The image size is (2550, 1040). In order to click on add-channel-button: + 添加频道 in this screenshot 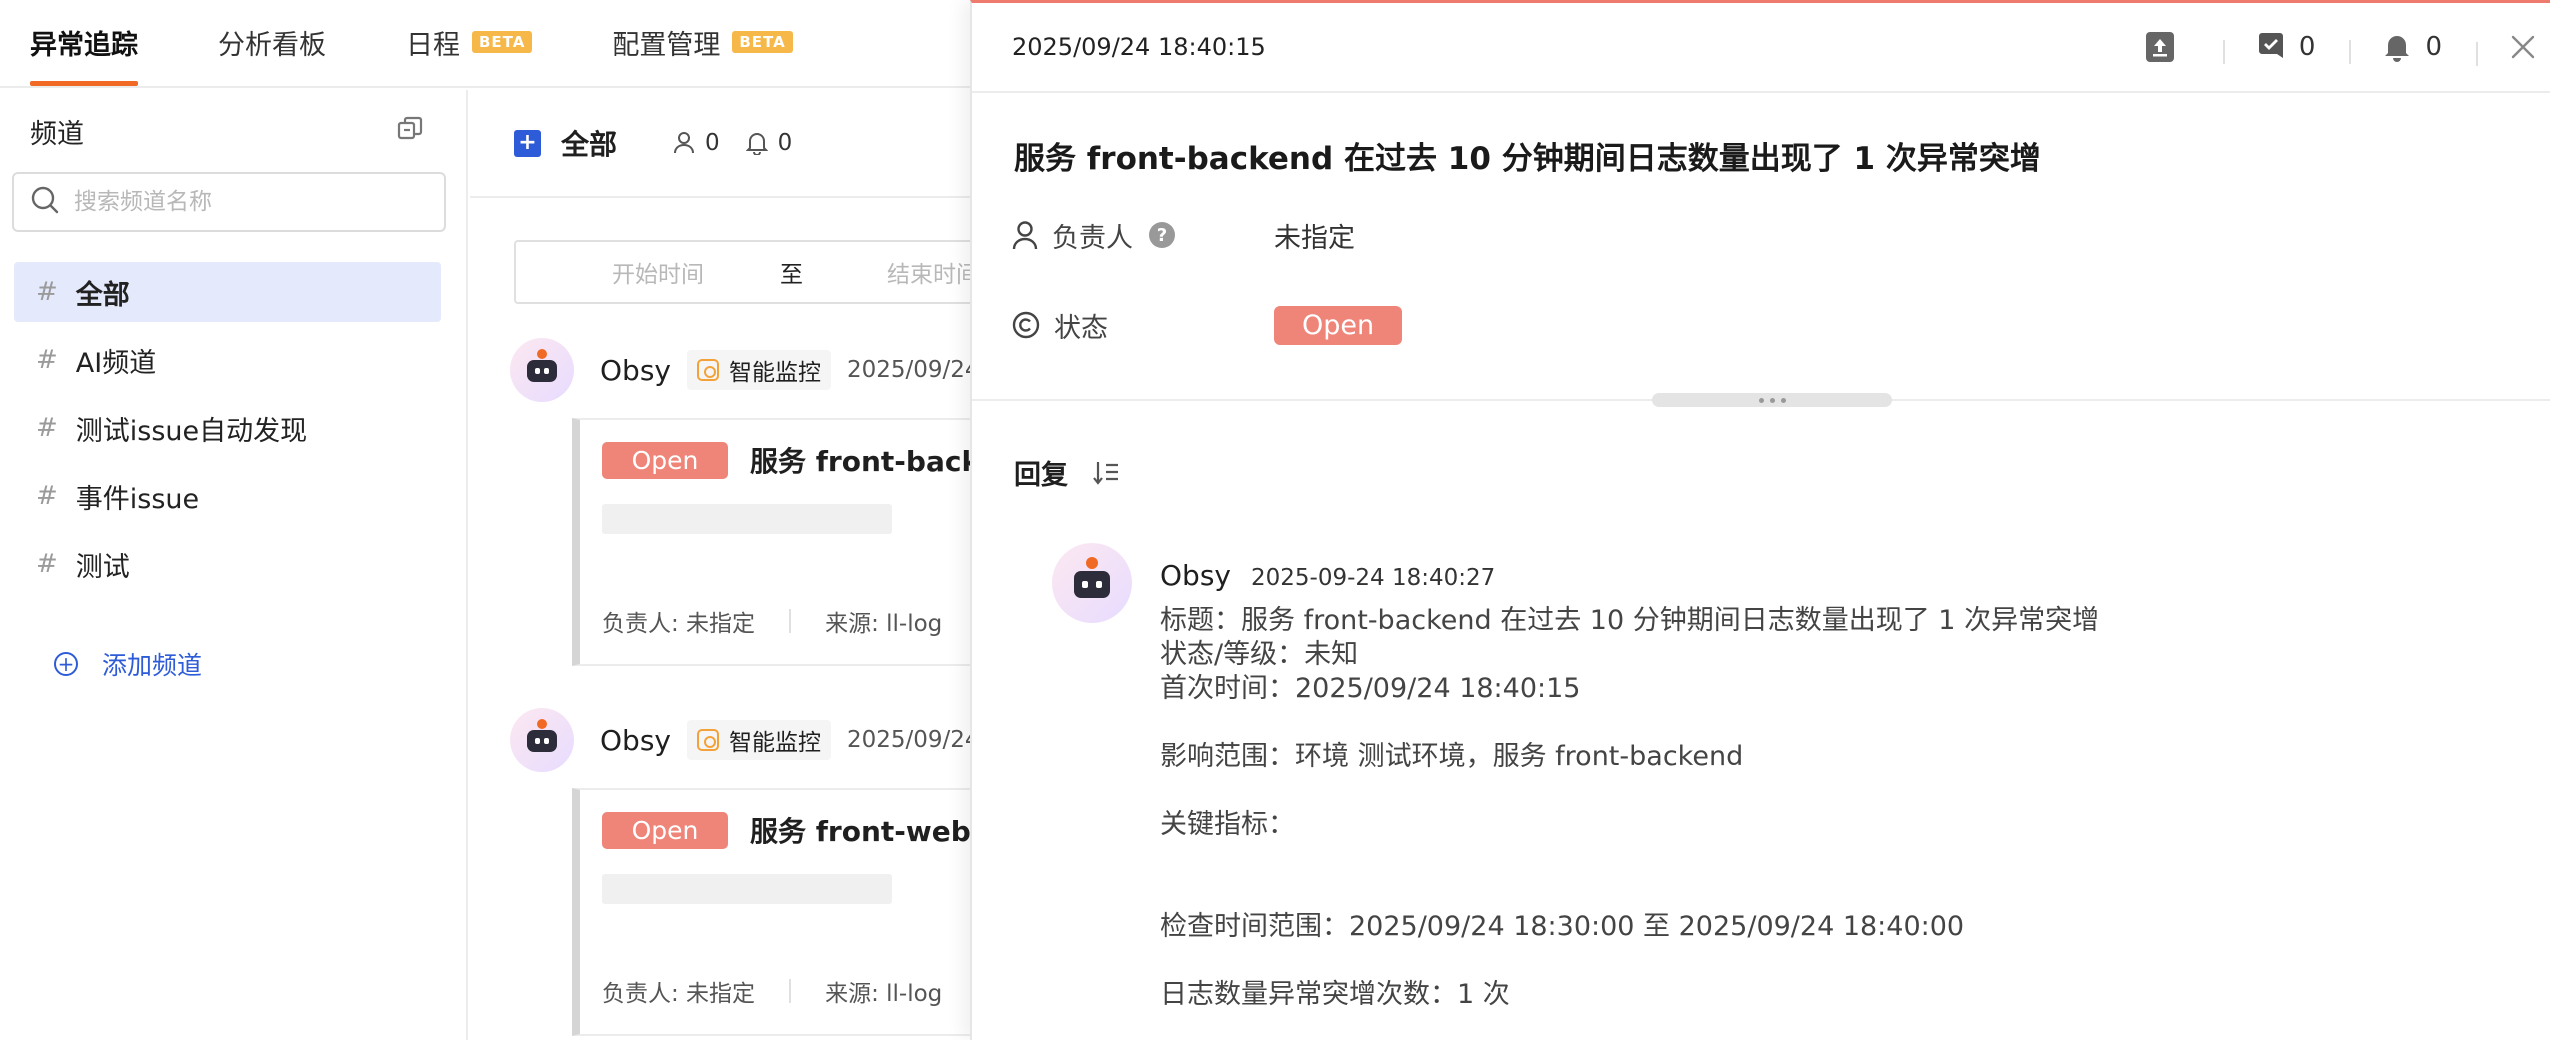, I will do `click(260, 664)`.